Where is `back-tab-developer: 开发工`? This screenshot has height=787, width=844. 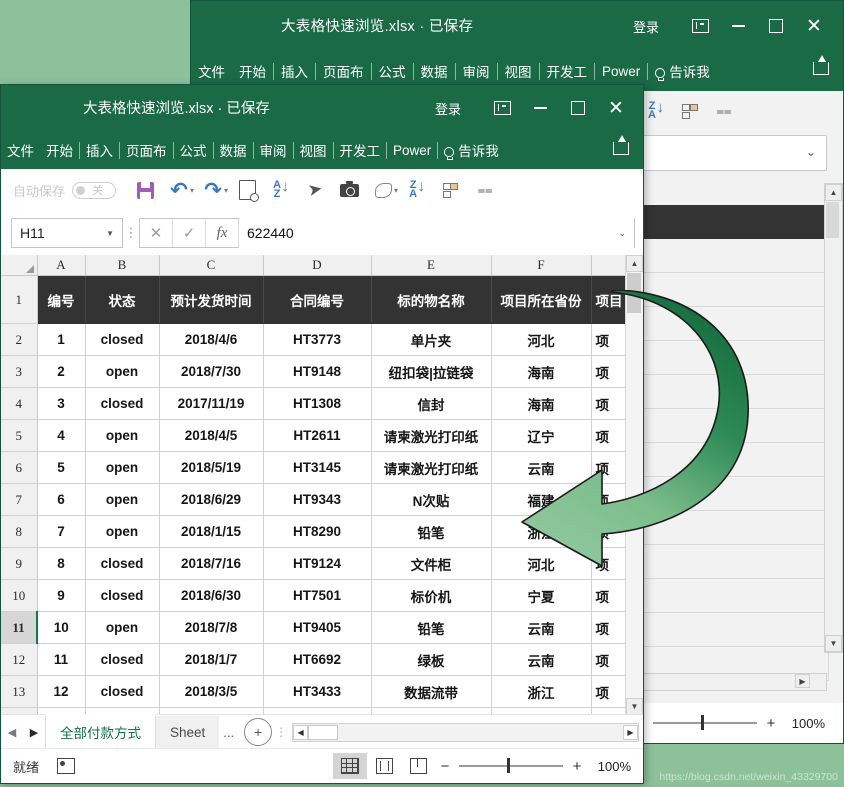
back-tab-developer: 开发工 is located at coordinates (567, 71).